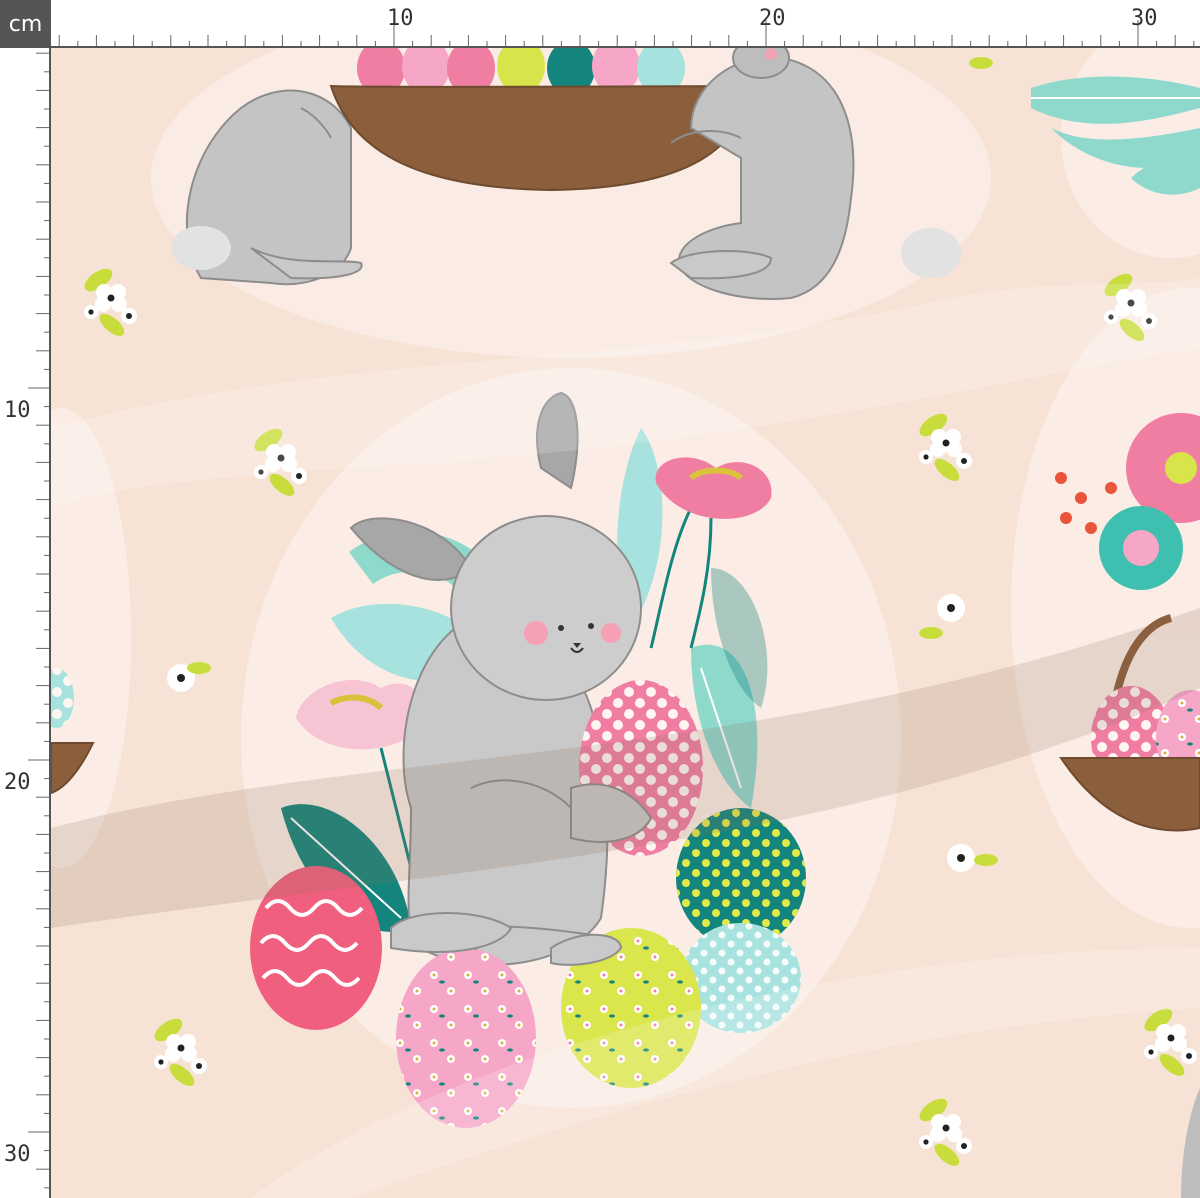 The width and height of the screenshot is (1200, 1198). Describe the element at coordinates (17, 410) in the screenshot. I see `ruler-label-left-10: 10` at that location.